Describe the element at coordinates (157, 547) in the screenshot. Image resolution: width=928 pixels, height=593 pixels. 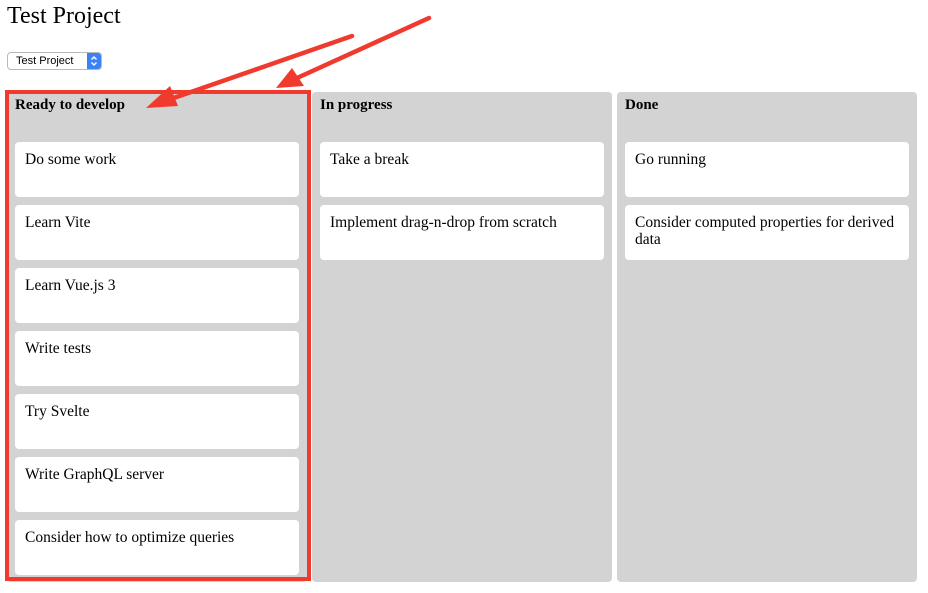
I see `task-card: Consider how to optimize queries` at that location.